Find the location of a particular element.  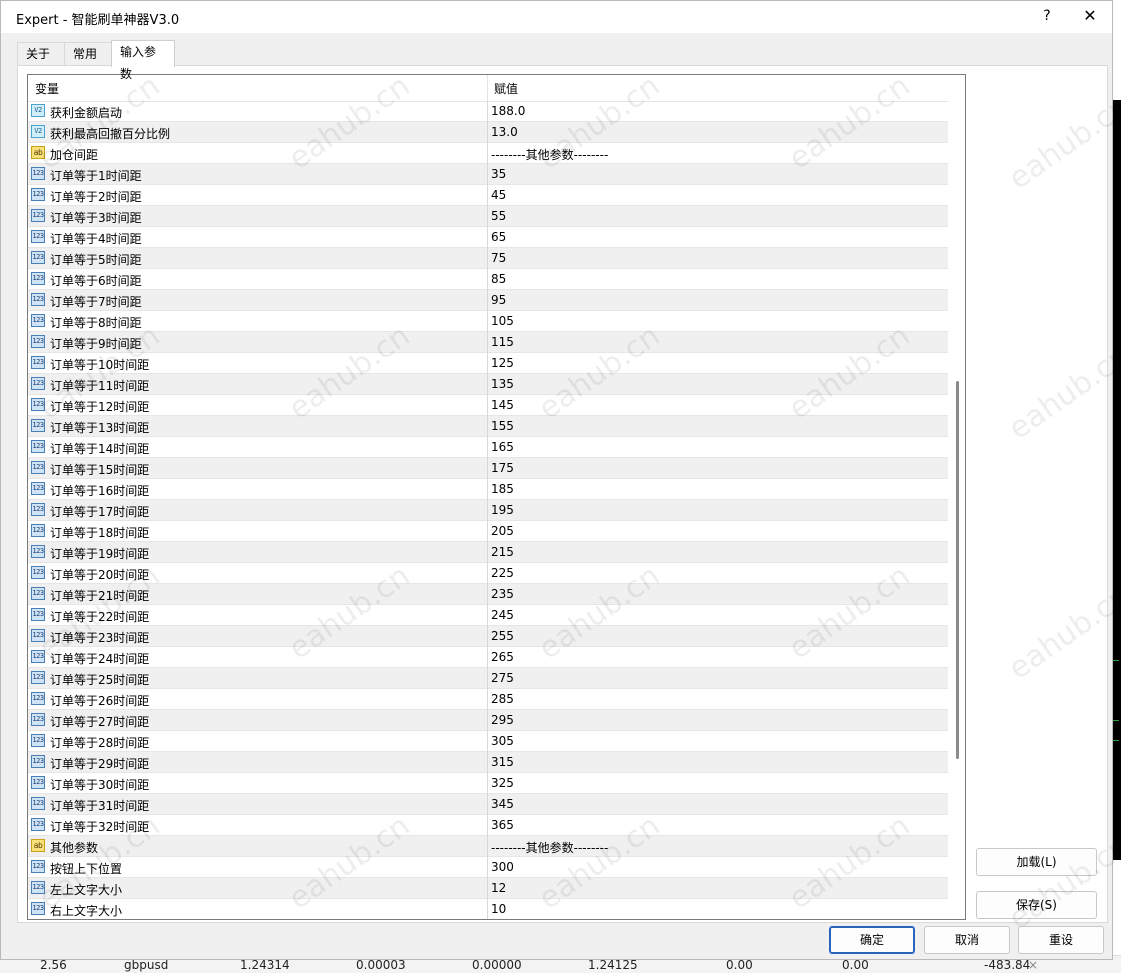

table-row: 123 订单等于3时间距 55 is located at coordinates (488, 216).